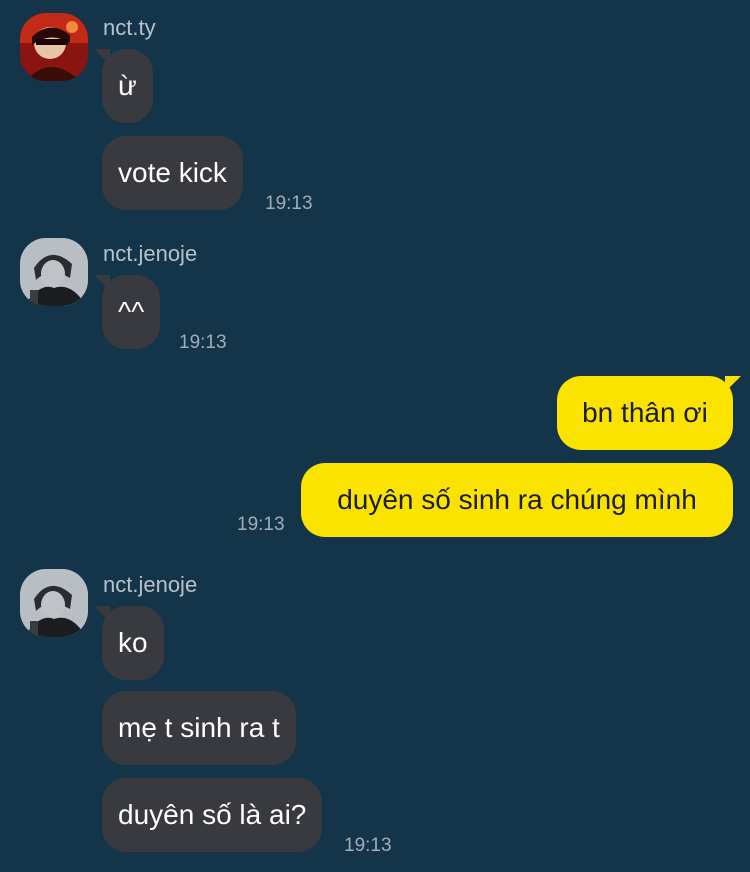 The image size is (750, 872). What do you see at coordinates (127, 85) in the screenshot?
I see `message-text: ừ` at bounding box center [127, 85].